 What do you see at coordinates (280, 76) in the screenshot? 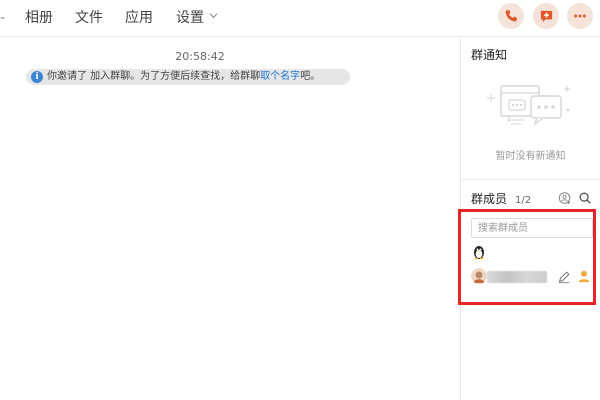
I see `name-group-link: 取个名字` at bounding box center [280, 76].